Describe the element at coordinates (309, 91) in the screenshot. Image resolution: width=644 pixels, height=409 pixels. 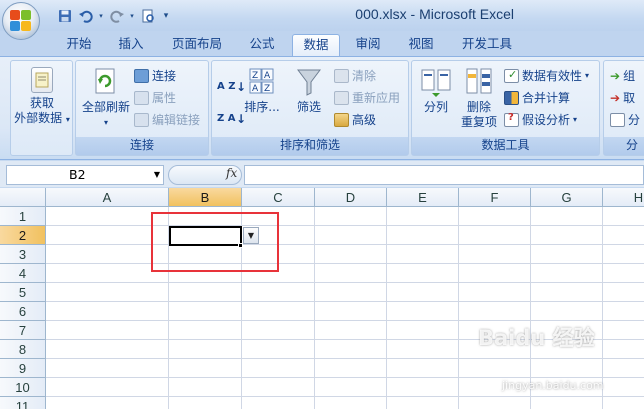
I see `filter-button: 筛选` at that location.